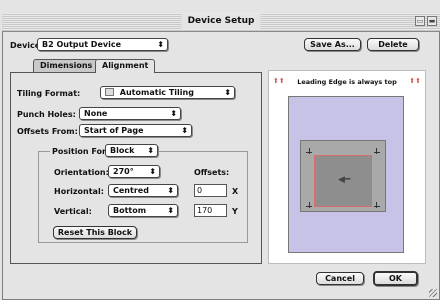 This screenshot has height=300, width=440. Describe the element at coordinates (47, 131) in the screenshot. I see `offsets-from-label: Offsets From:` at that location.